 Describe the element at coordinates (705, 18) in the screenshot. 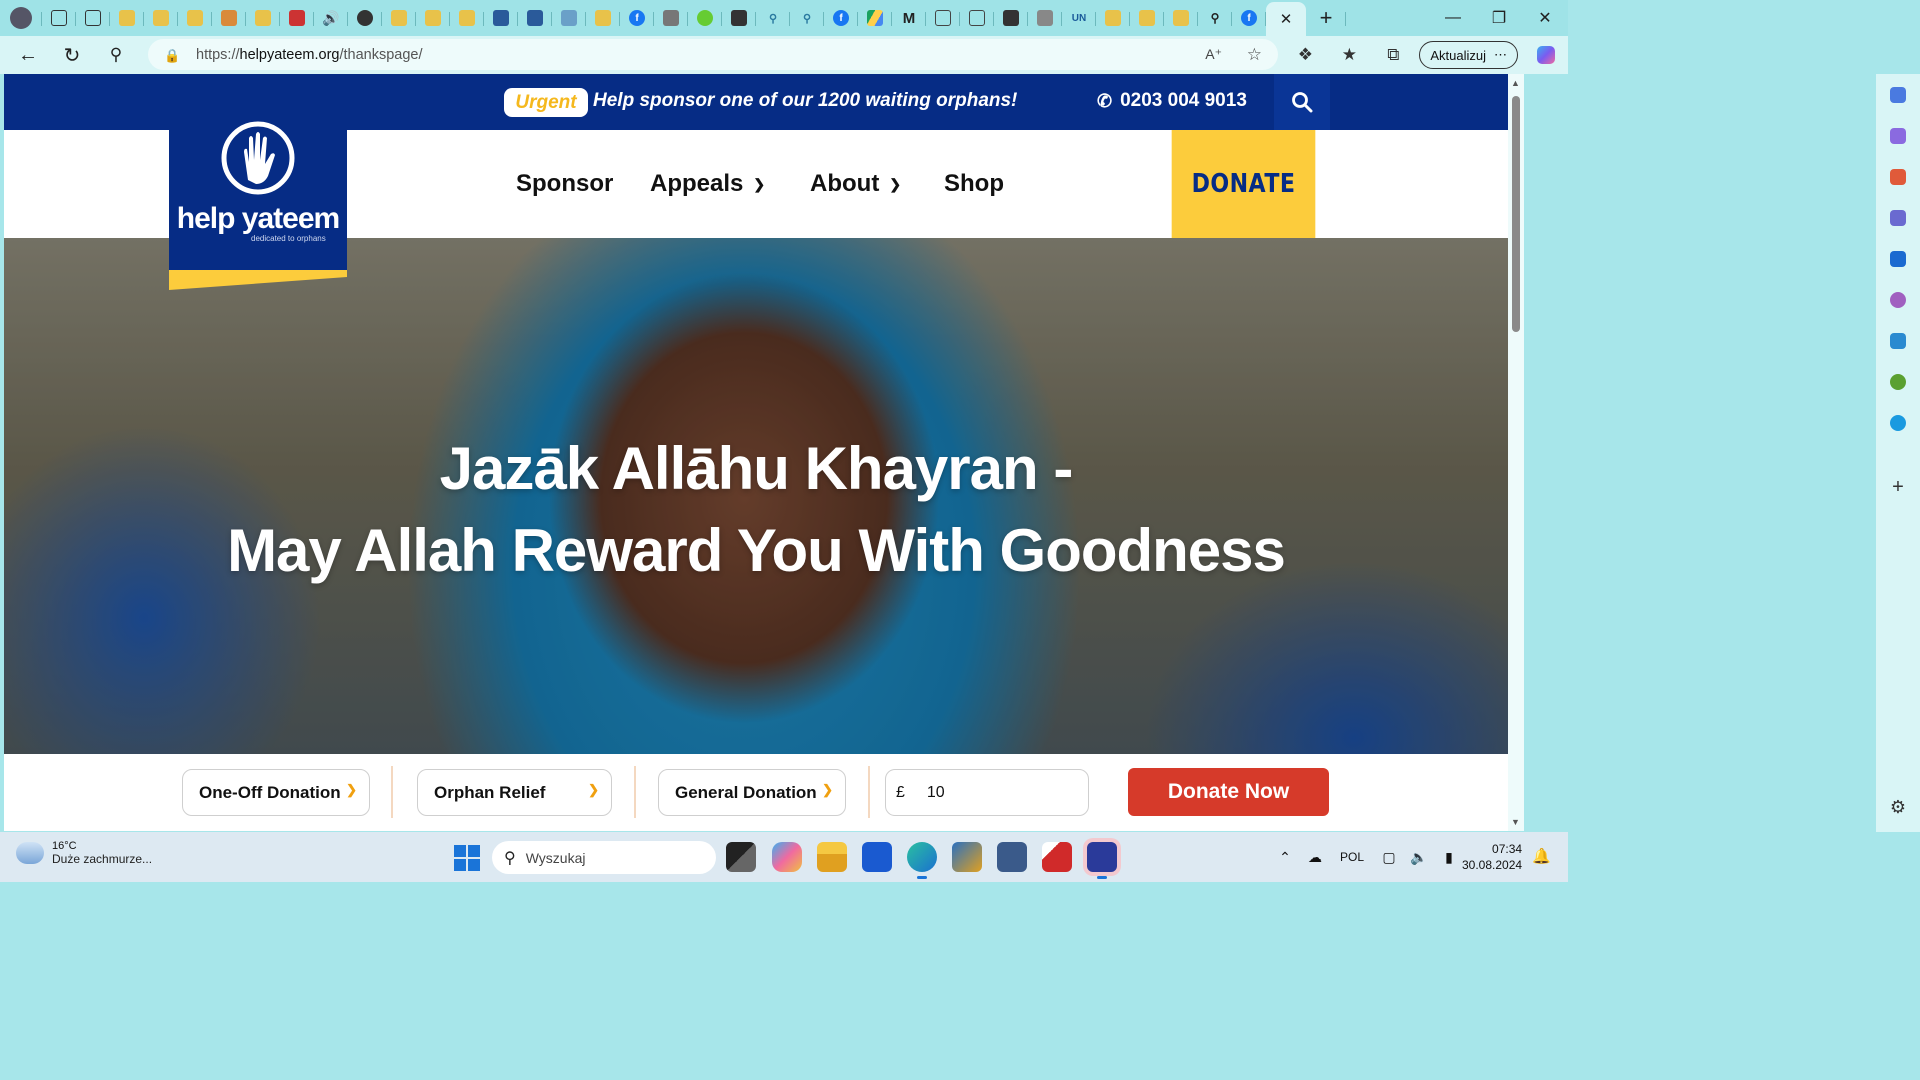

I see `tab-smile` at that location.